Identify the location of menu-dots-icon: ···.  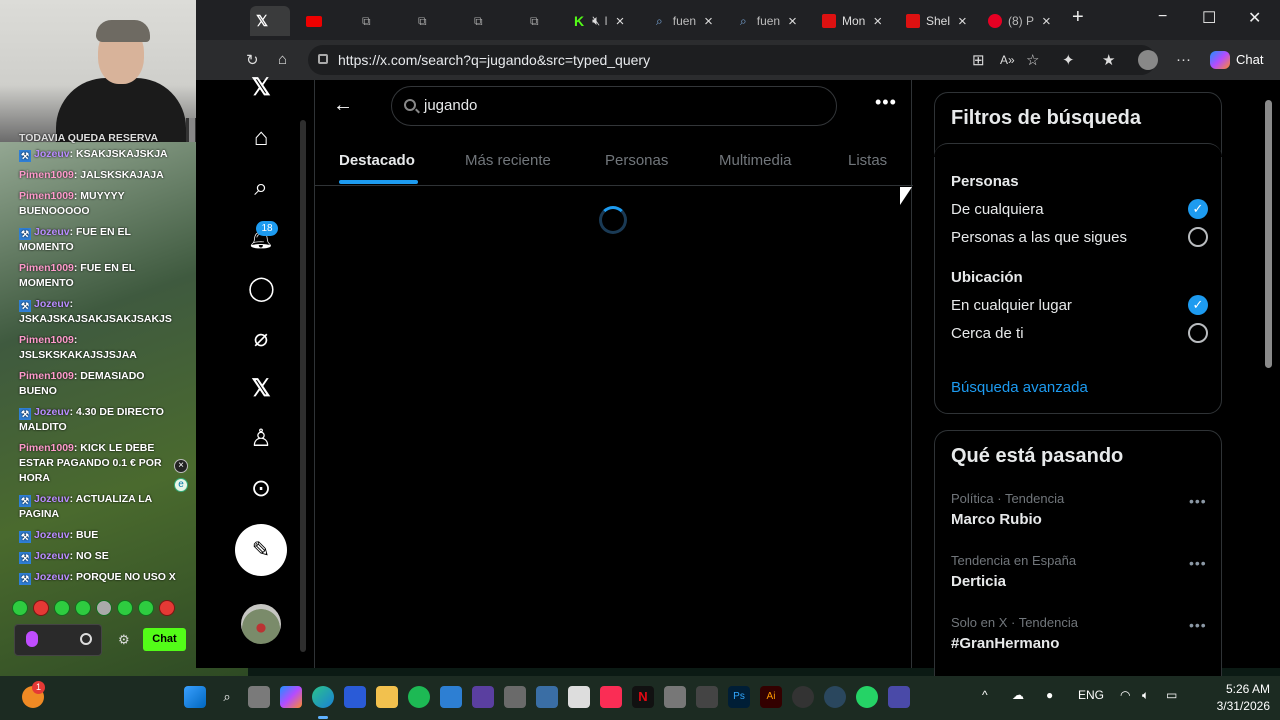
(1183, 59).